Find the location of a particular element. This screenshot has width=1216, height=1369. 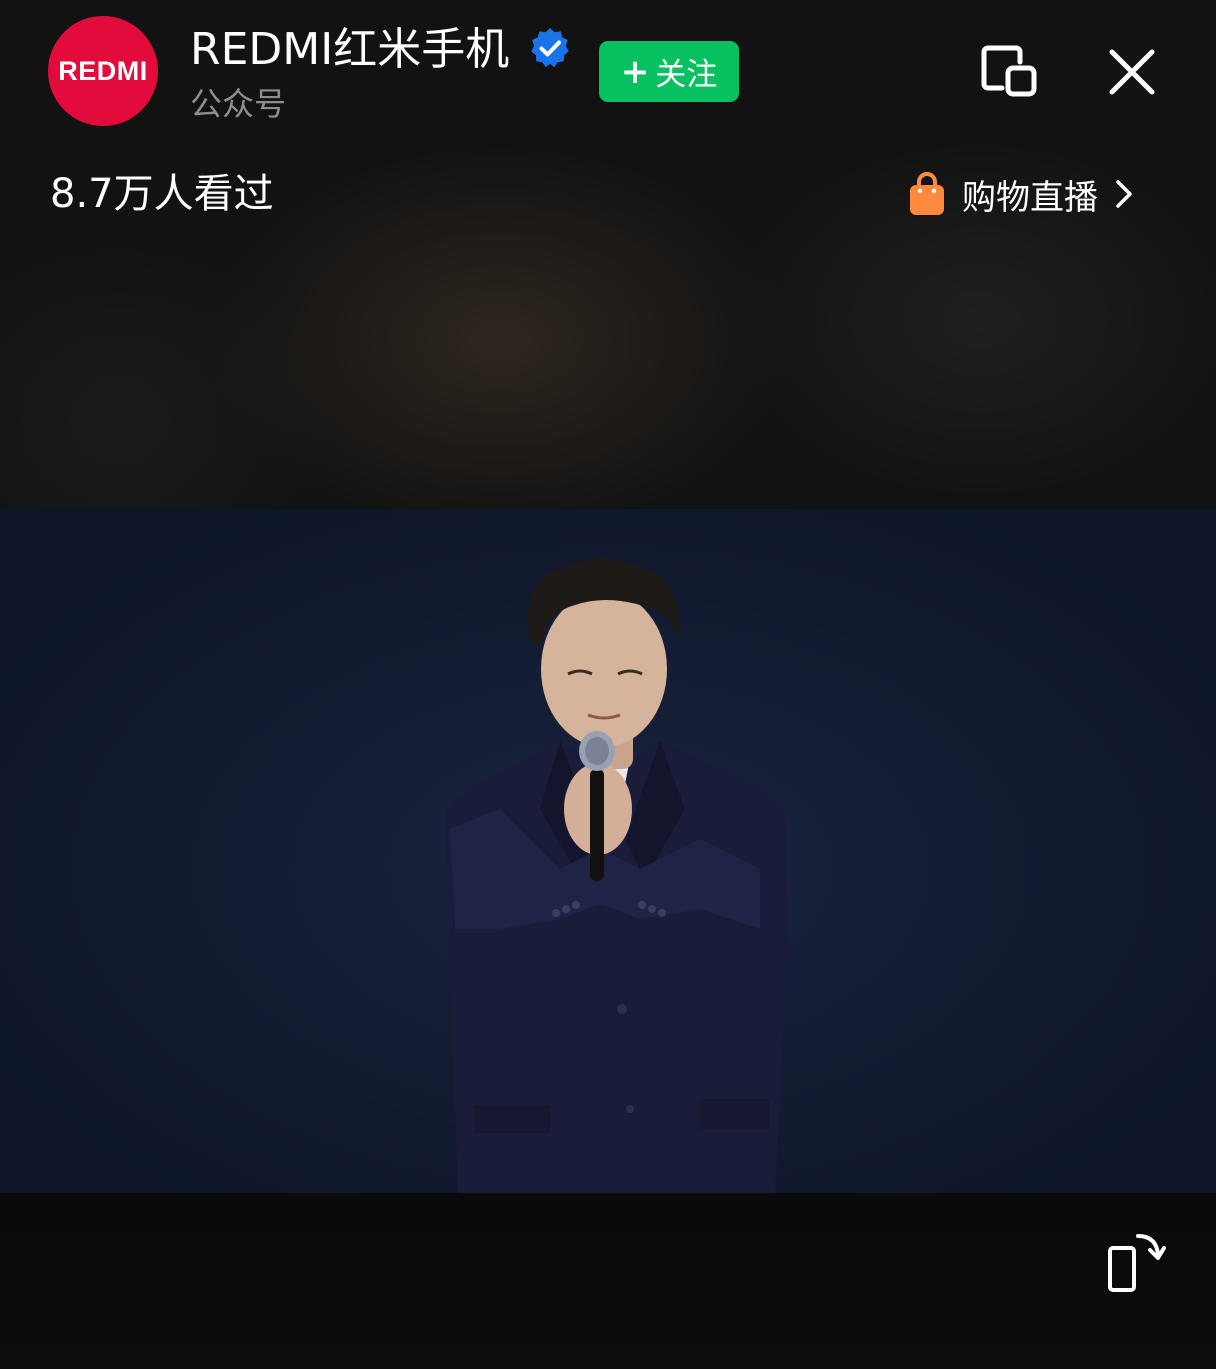

avatar-logo-text: REDMI is located at coordinates (103, 70).